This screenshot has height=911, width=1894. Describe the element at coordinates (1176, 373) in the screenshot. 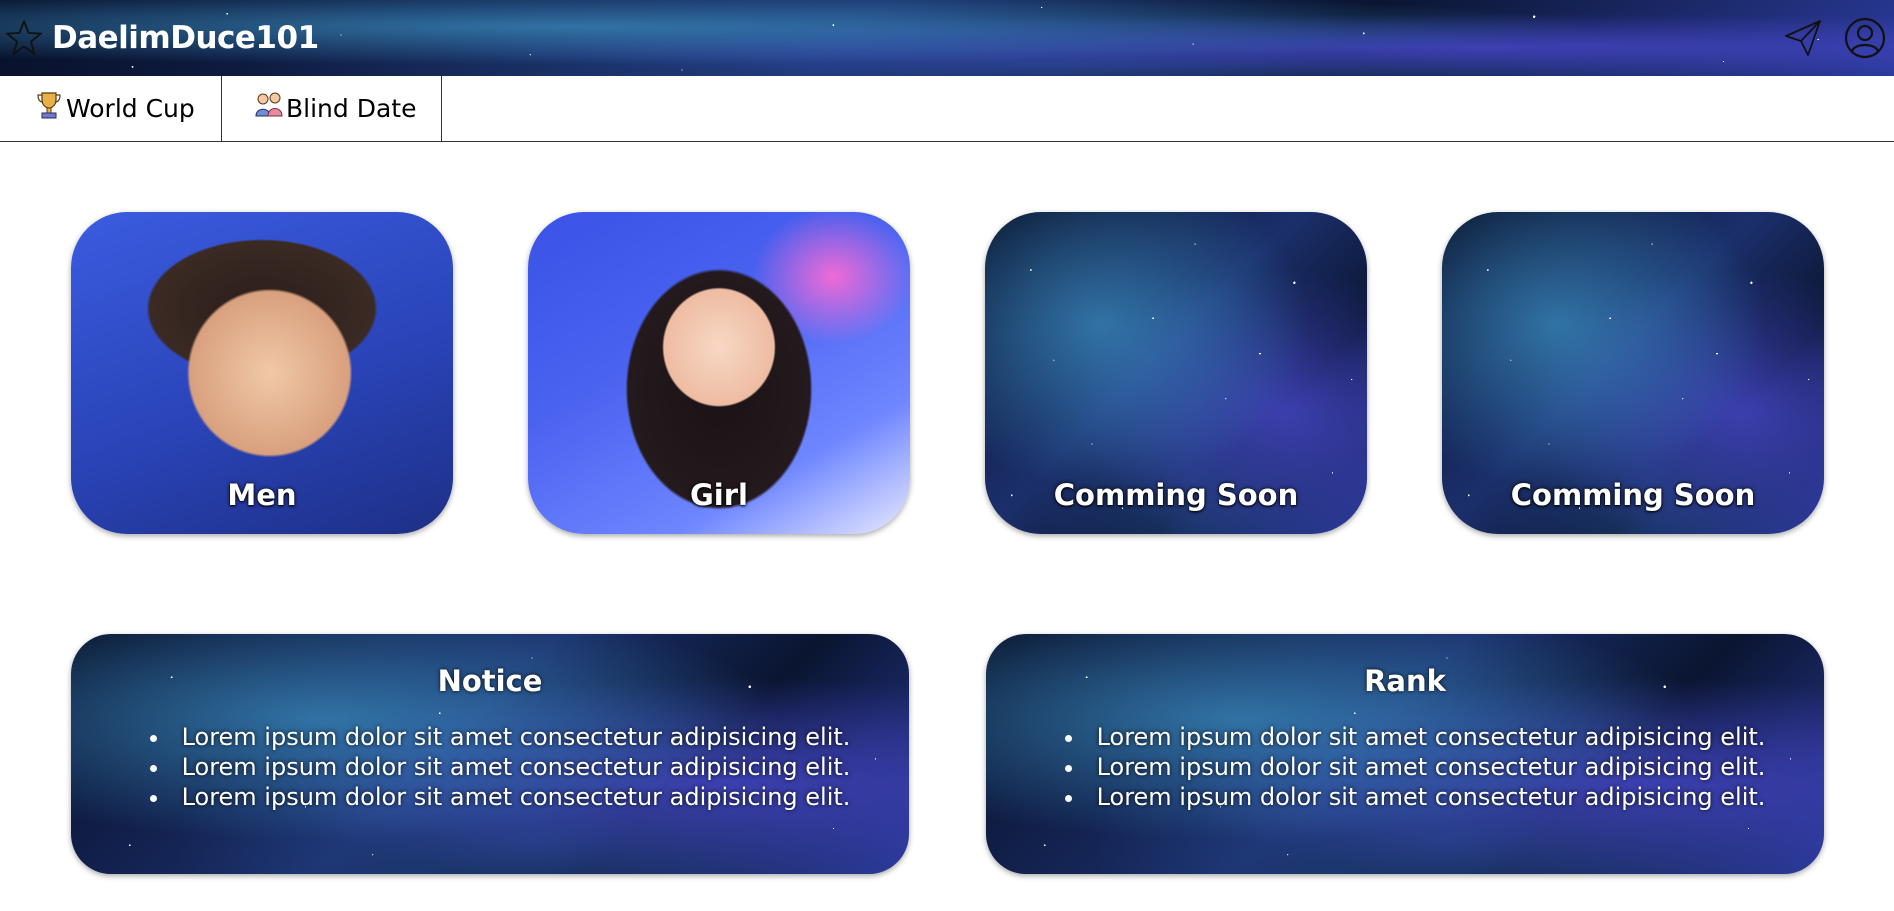

I see `card-coming-soon-1: Comming Soon` at that location.